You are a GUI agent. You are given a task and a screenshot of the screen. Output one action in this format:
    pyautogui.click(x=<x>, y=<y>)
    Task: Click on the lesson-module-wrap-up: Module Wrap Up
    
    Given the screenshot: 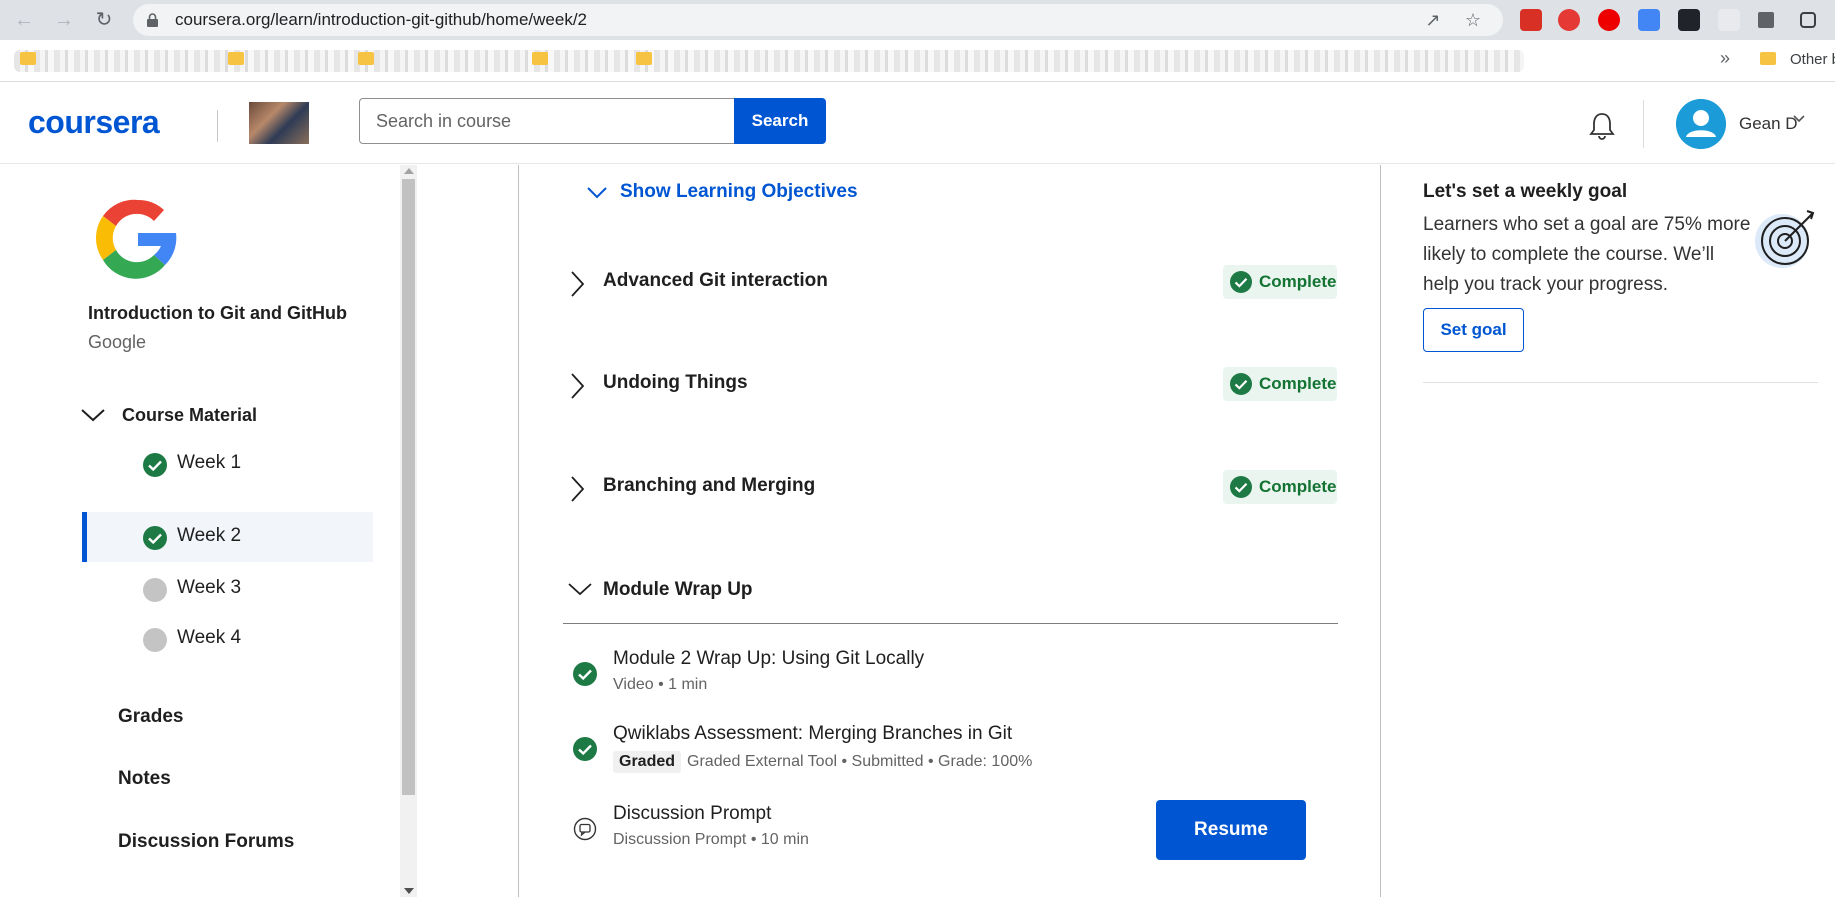 What is the action you would take?
    pyautogui.click(x=950, y=598)
    